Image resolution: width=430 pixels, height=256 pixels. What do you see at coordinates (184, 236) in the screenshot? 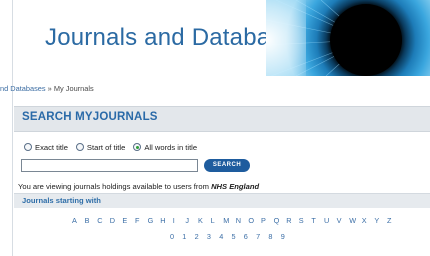
I see `digit-link-1: 1` at bounding box center [184, 236].